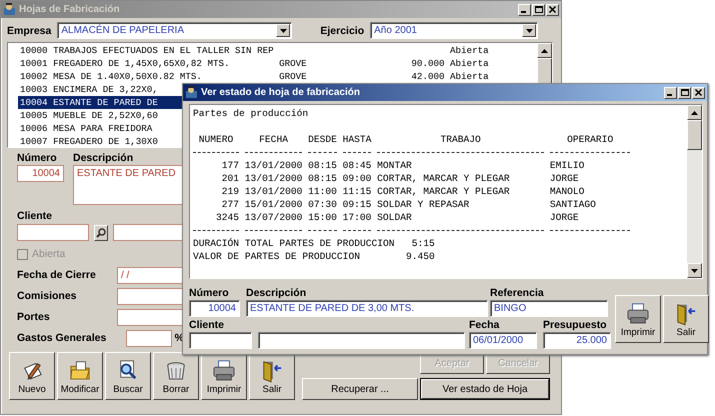  I want to click on field-label: Ejercicio, so click(342, 30).